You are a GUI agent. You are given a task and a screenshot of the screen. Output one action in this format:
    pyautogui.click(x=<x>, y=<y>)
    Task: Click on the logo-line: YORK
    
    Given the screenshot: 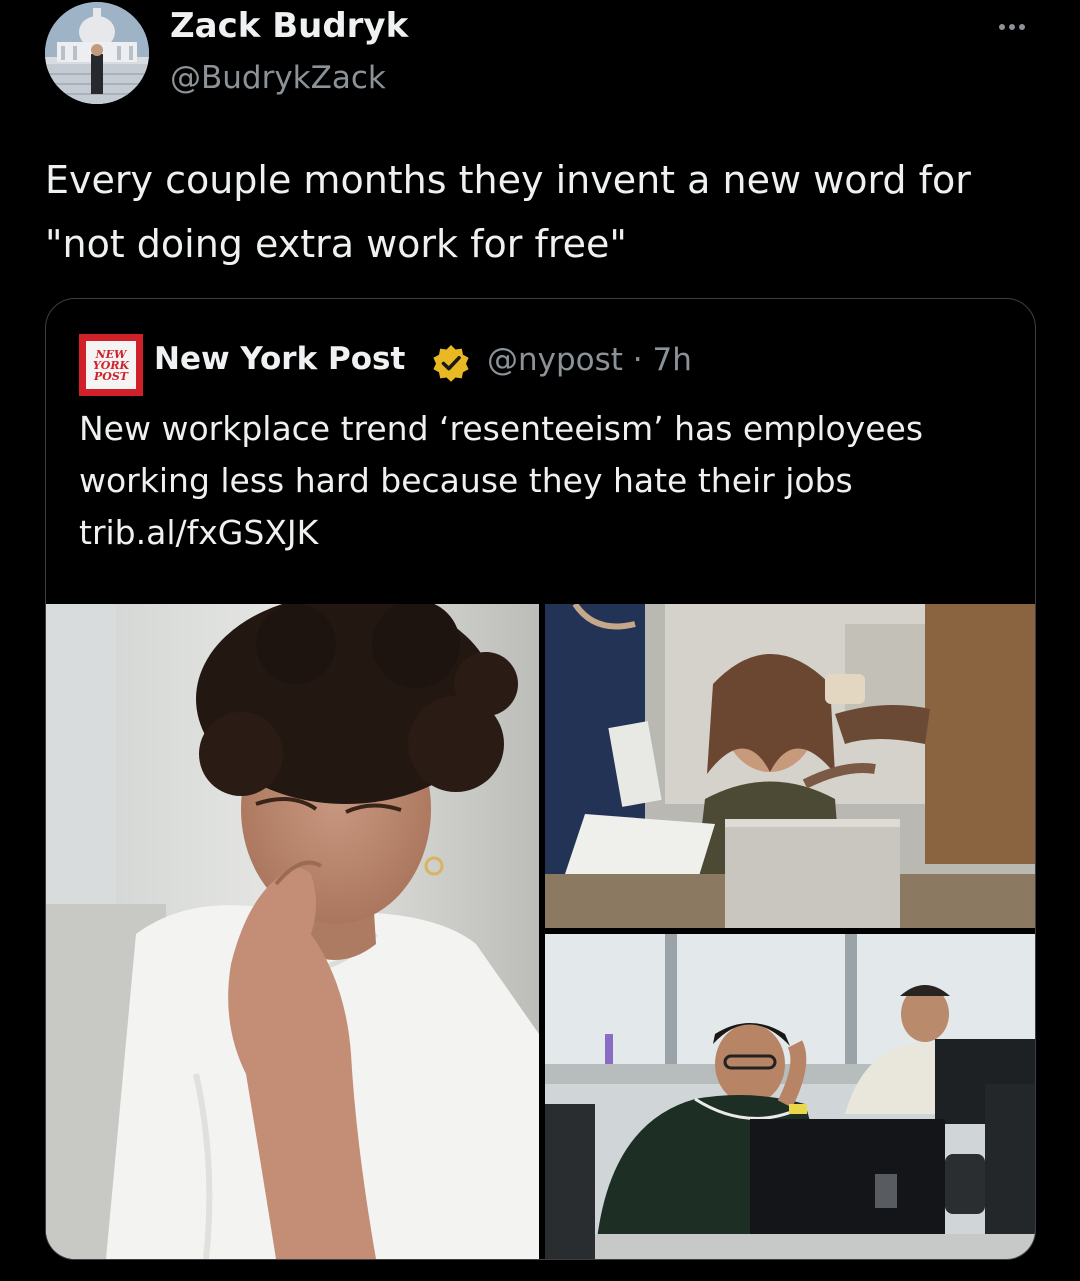 What is the action you would take?
    pyautogui.click(x=111, y=365)
    